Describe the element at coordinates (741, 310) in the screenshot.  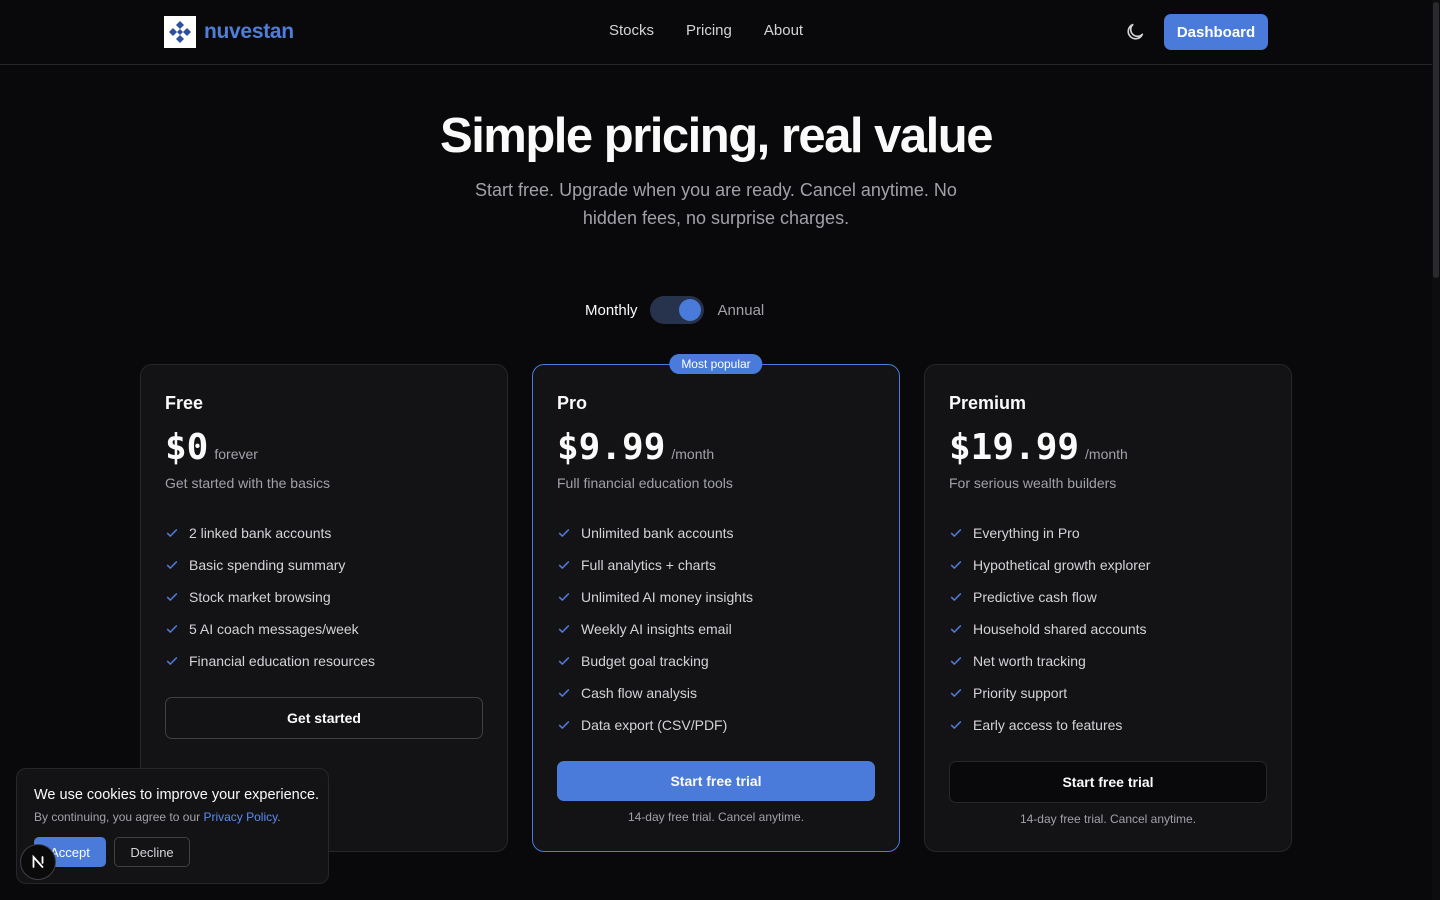
I see `billing-annual-label: Annual` at that location.